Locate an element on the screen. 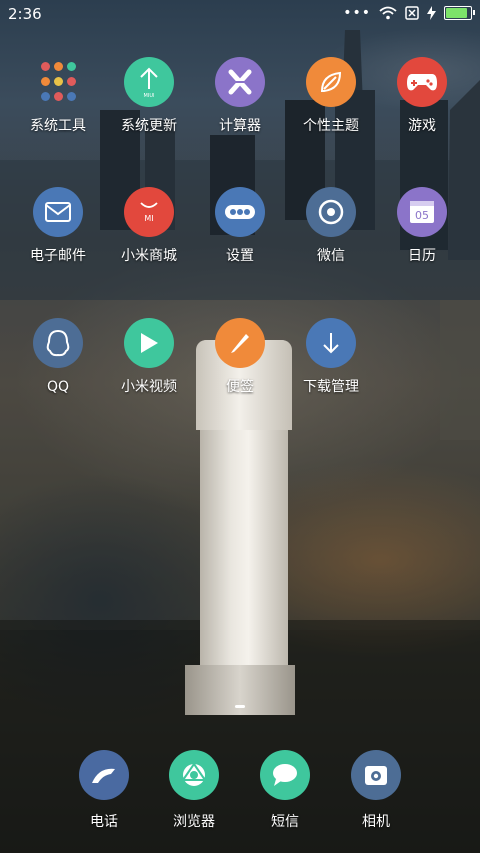  app-label: 设置 is located at coordinates (240, 256).